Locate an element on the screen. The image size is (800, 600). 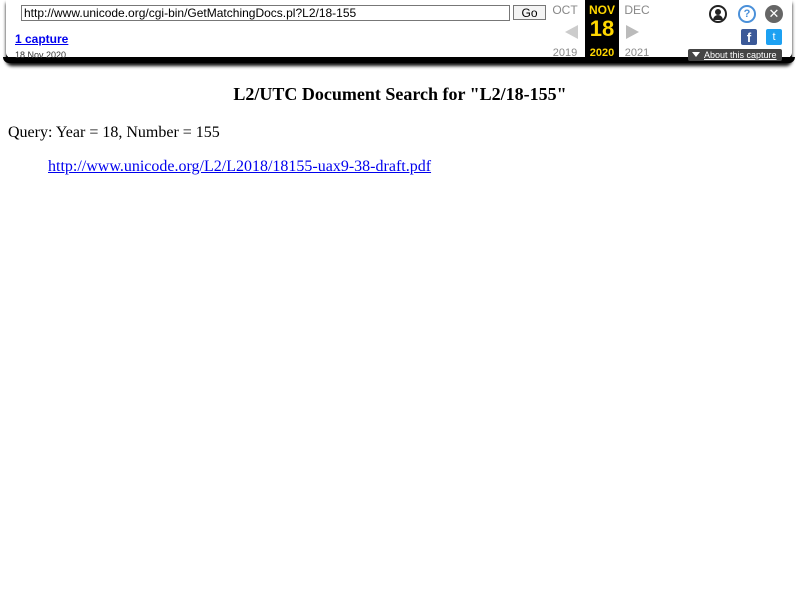
current-month: NOV is located at coordinates (601, 10).